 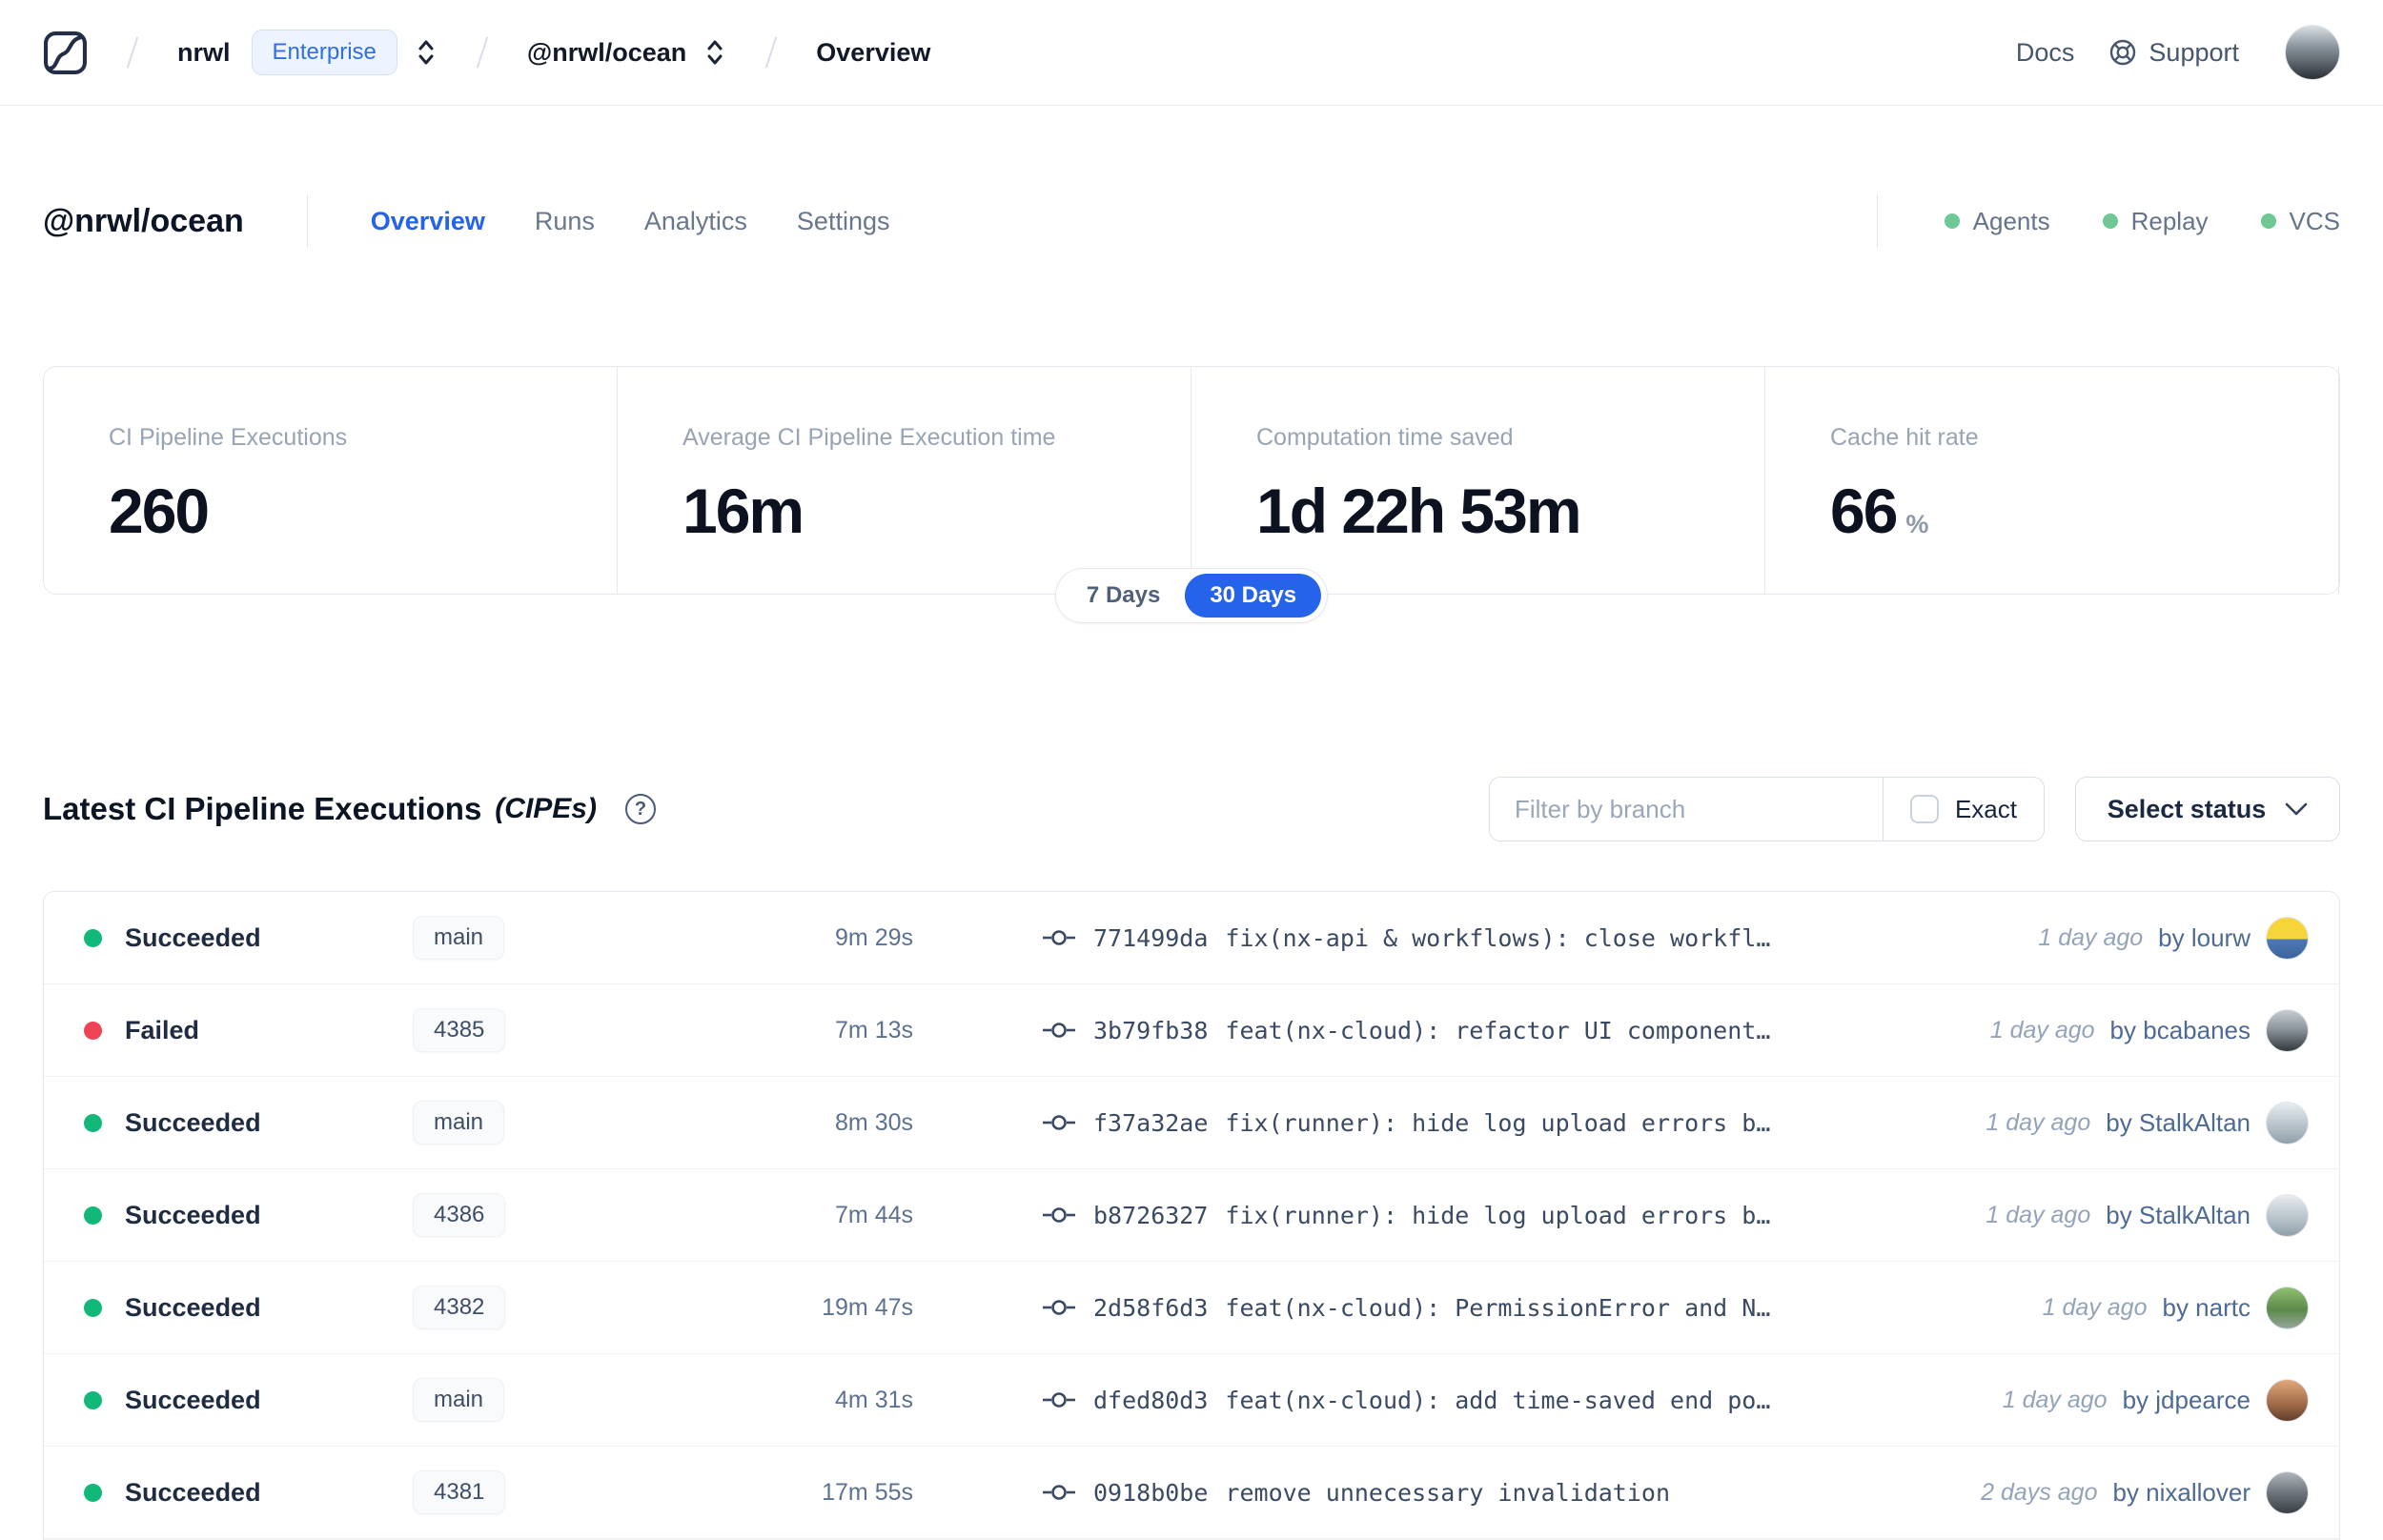 What do you see at coordinates (2052, 480) in the screenshot?
I see `stat-cache-hit-rate: Cache hit rate 66%` at bounding box center [2052, 480].